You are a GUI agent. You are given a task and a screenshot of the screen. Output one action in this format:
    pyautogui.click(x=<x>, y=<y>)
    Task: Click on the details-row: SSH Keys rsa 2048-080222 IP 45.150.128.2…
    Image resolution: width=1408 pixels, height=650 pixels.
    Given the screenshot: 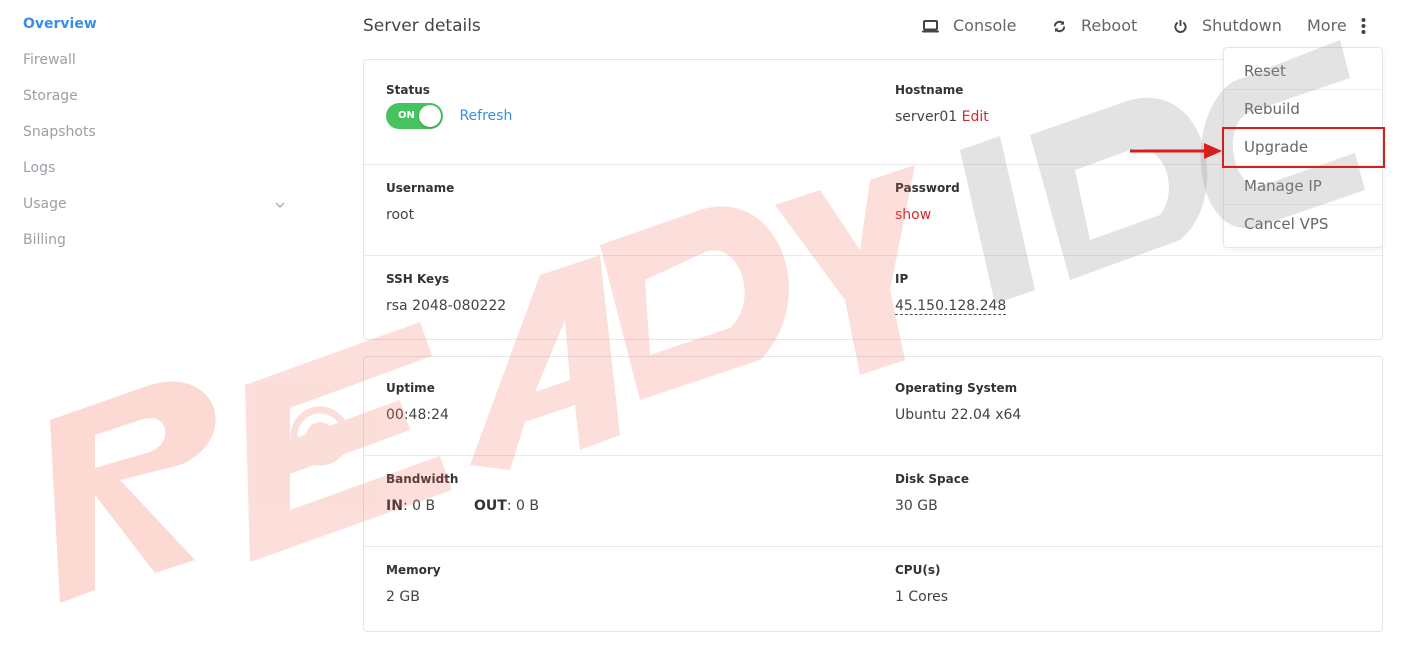 What is the action you would take?
    pyautogui.click(x=873, y=298)
    